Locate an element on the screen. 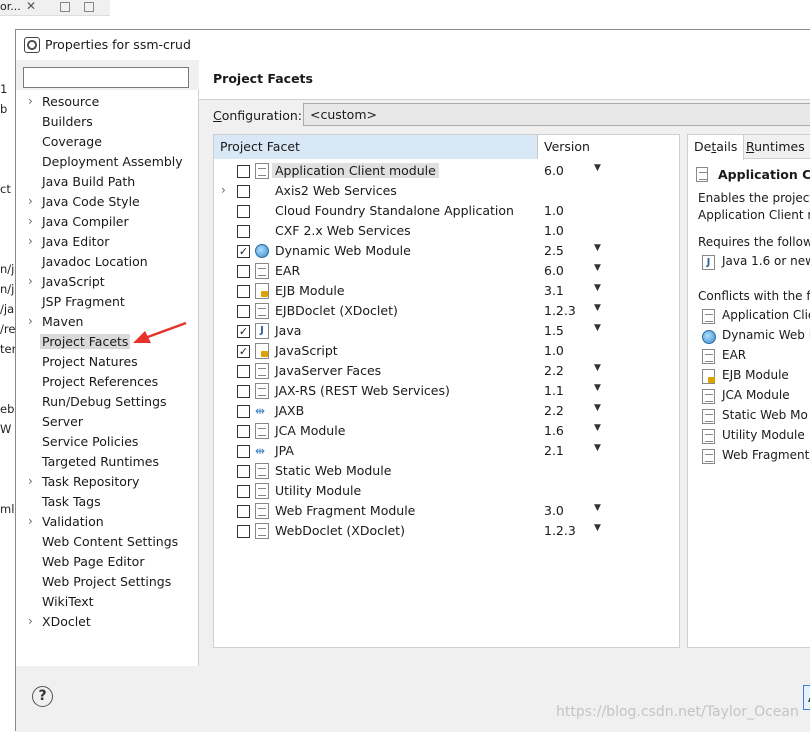 The width and height of the screenshot is (810, 732). background-editor-tab: or... ✕ is located at coordinates (55, 8).